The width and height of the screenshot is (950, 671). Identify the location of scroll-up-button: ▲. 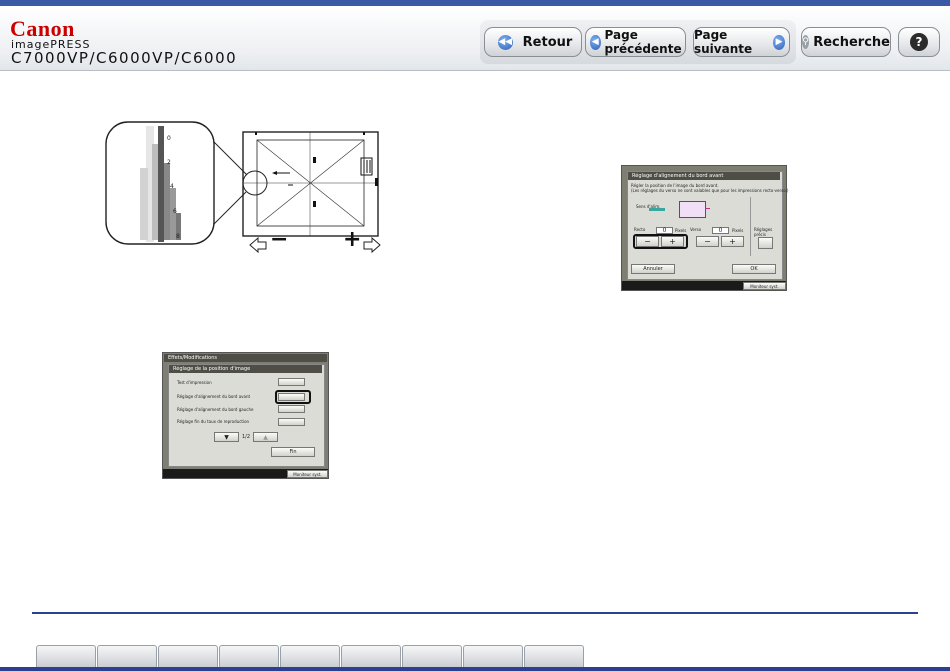
(265, 437).